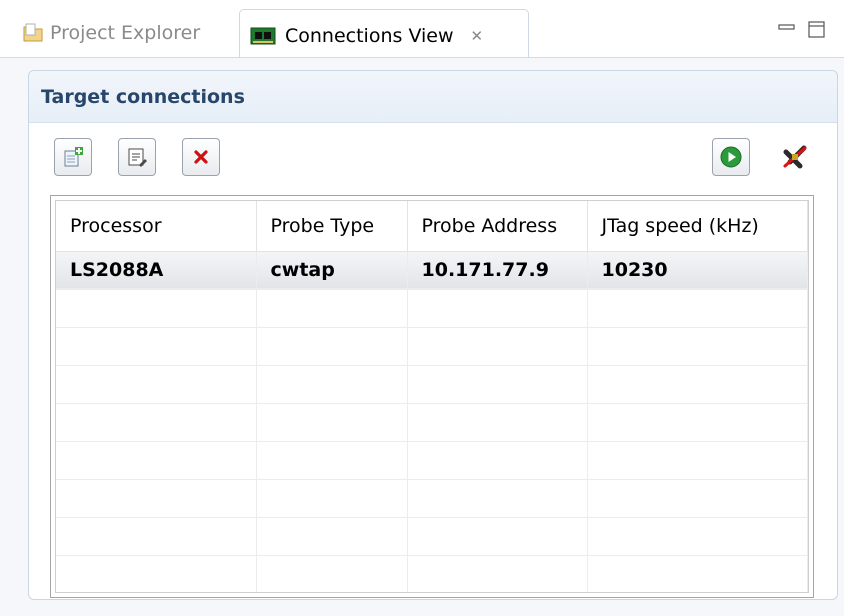 The width and height of the screenshot is (844, 616). I want to click on maximize-icon, so click(817, 29).